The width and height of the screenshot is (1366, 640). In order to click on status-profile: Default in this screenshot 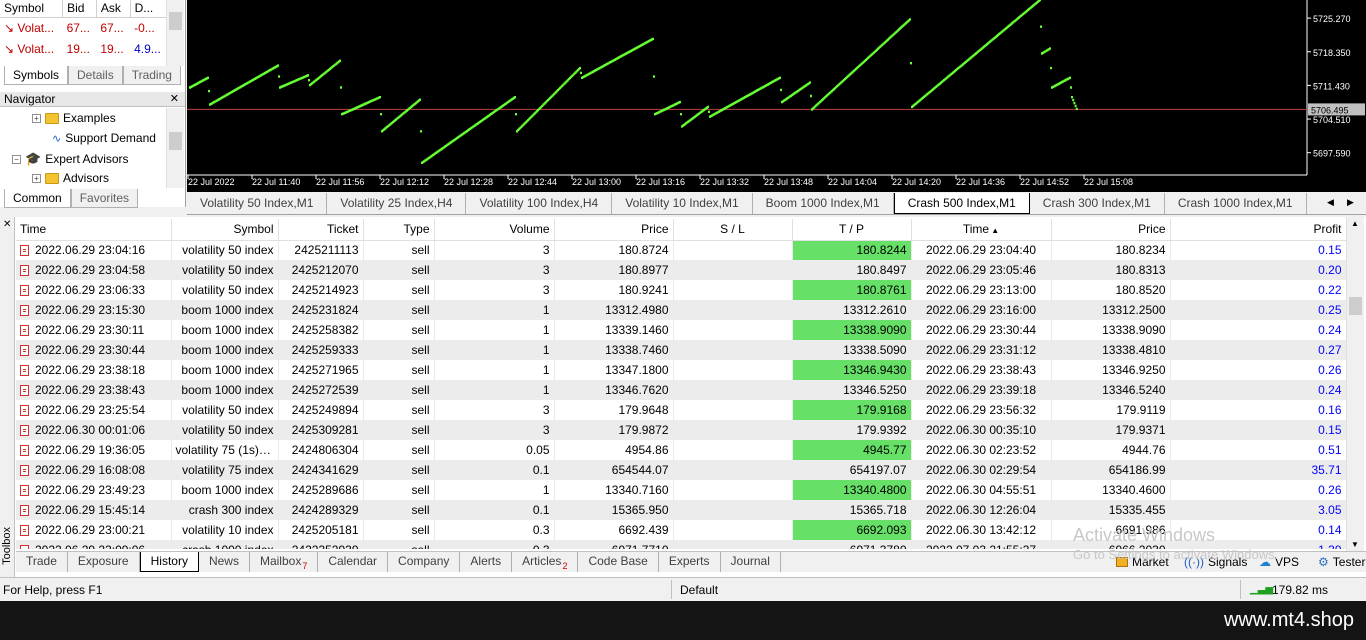, I will do `click(699, 590)`.